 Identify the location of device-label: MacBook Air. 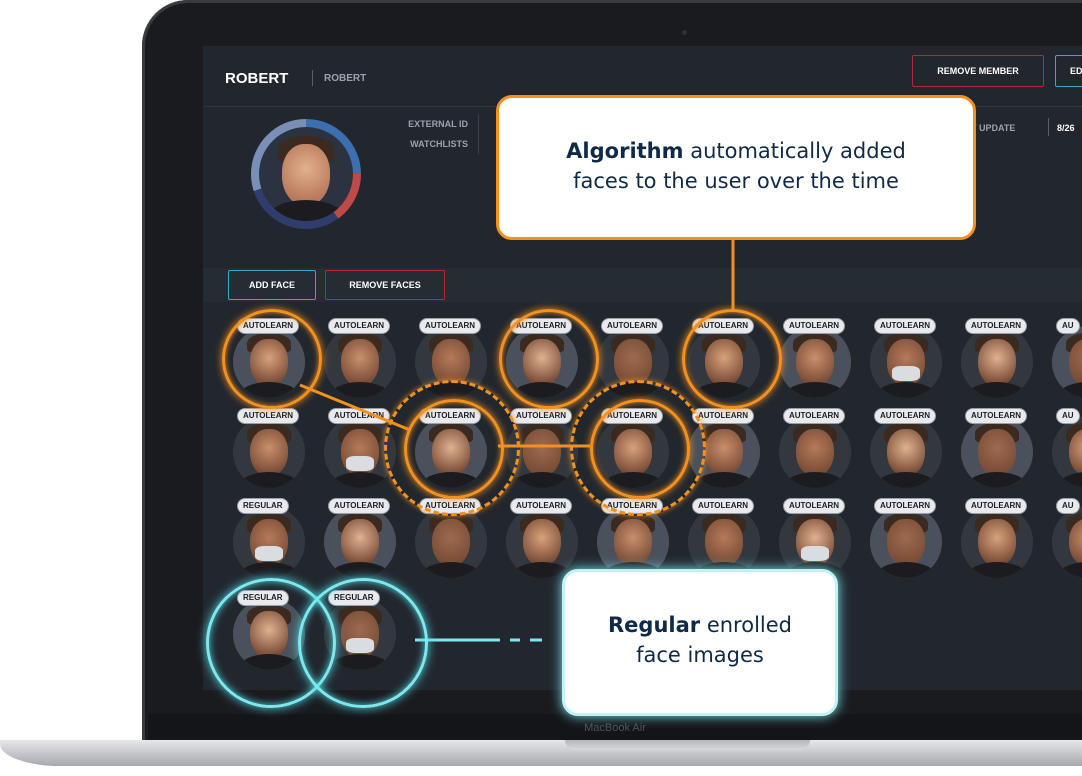
(615, 728).